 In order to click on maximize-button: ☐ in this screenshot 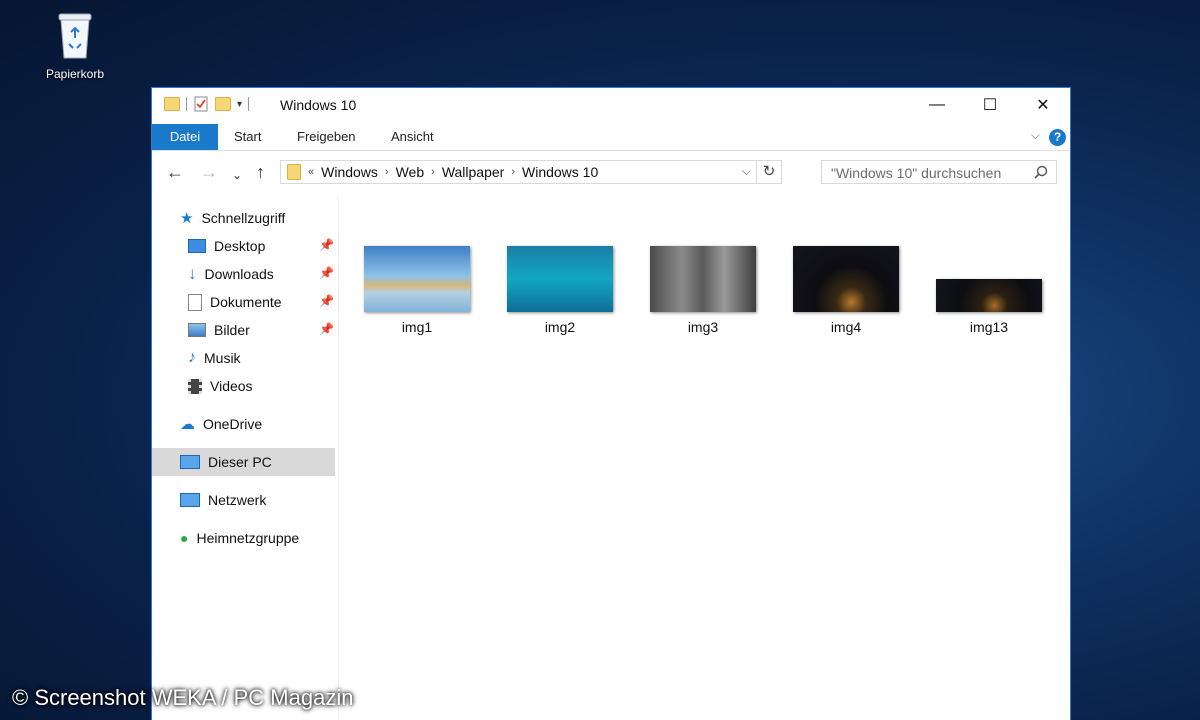, I will do `click(990, 105)`.